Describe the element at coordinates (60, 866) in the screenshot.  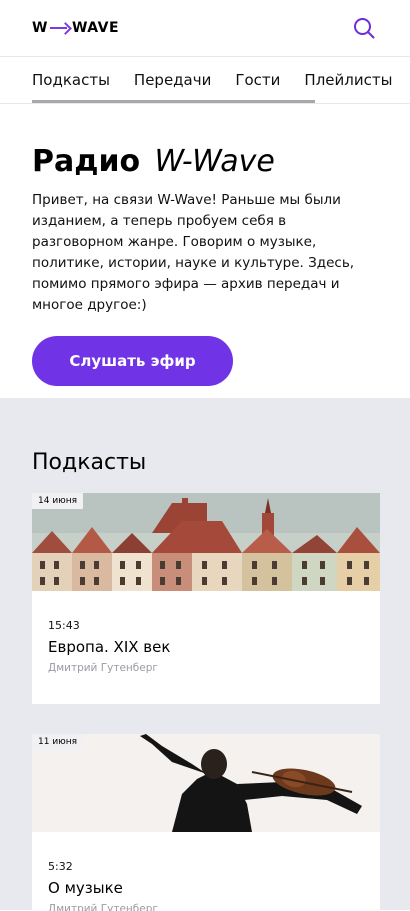
I see `podcast-duration: 5:32` at that location.